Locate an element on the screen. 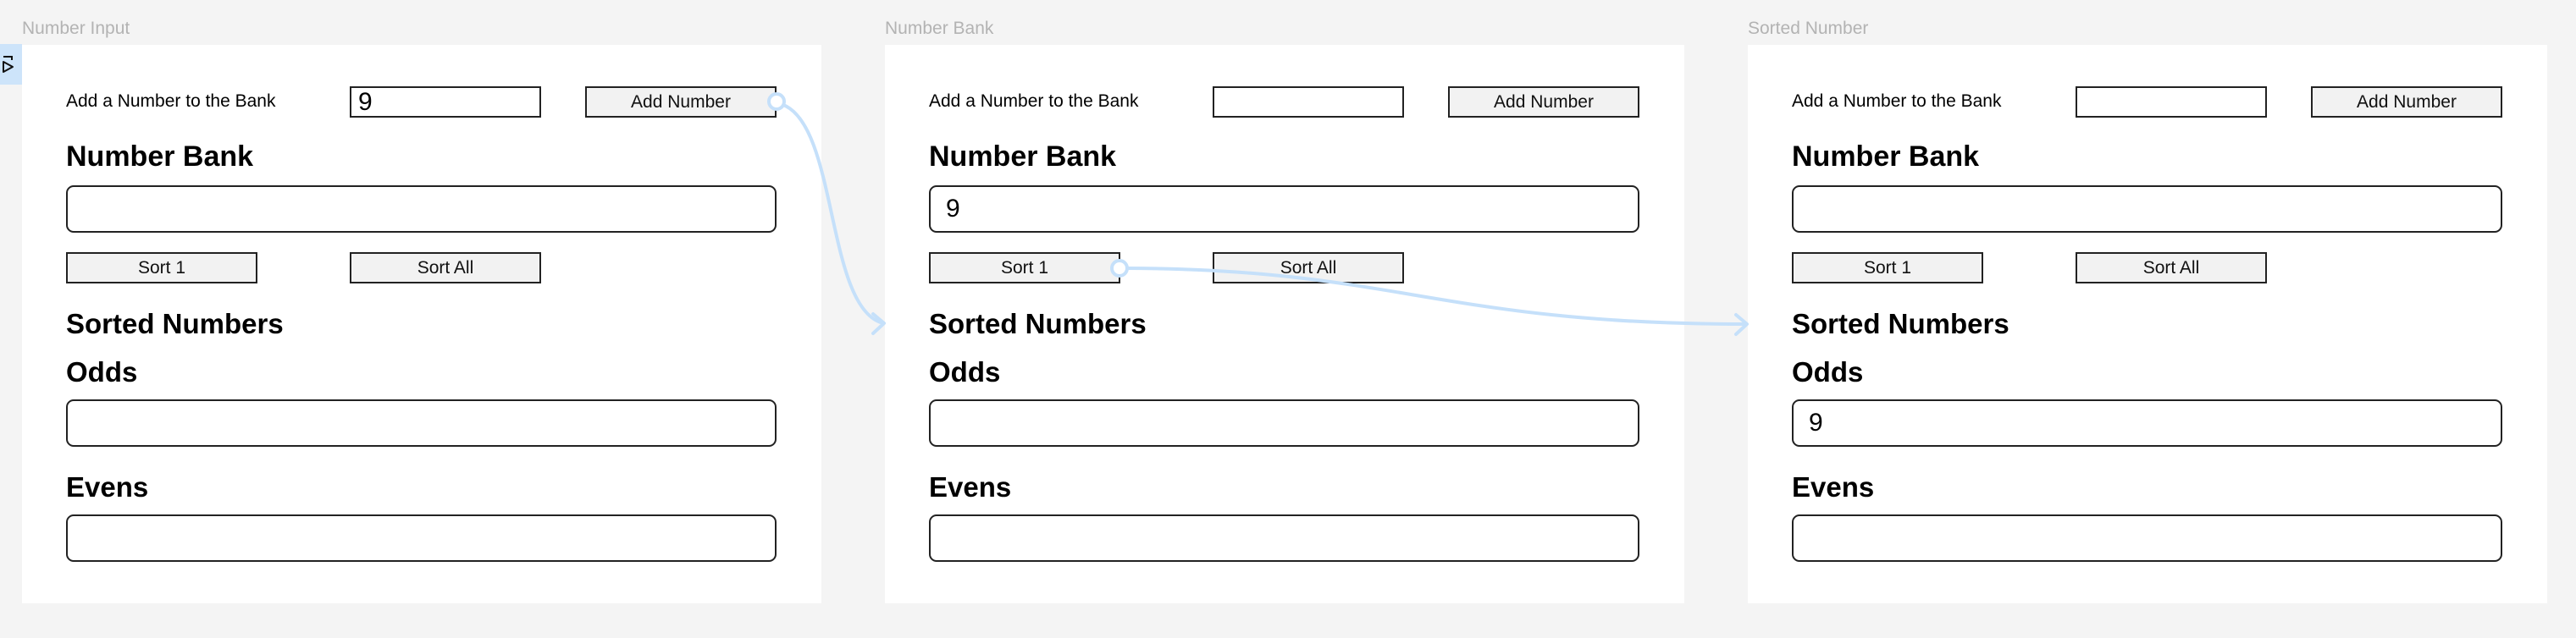  flow-start-tab is located at coordinates (11, 64).